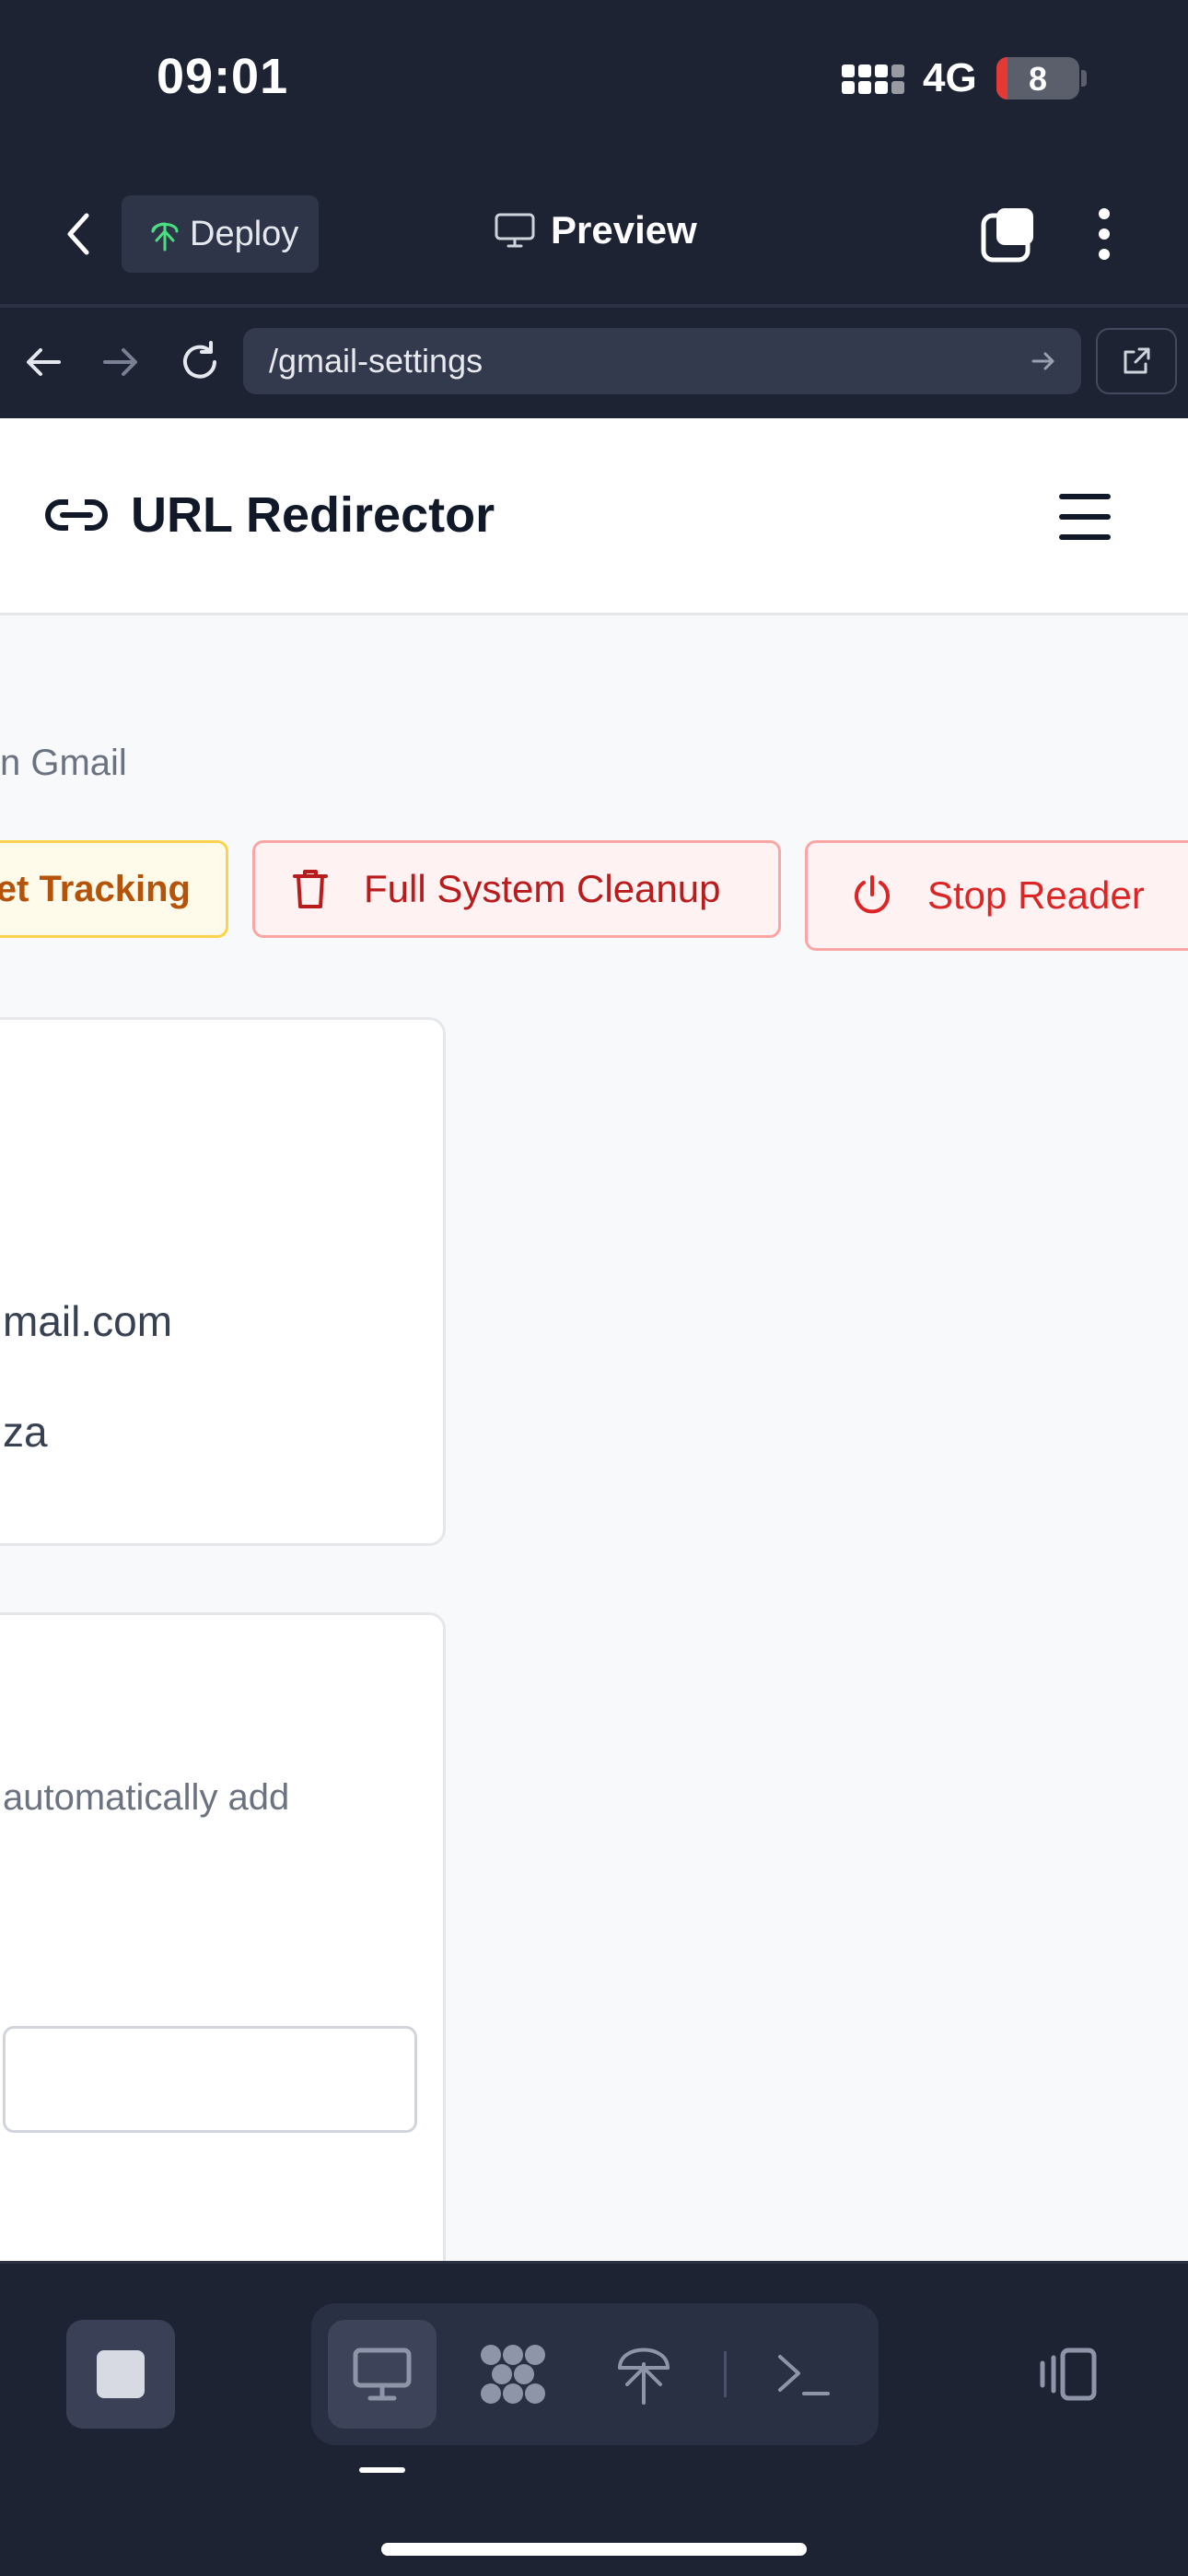 The height and width of the screenshot is (2576, 1188). What do you see at coordinates (1089, 517) in the screenshot?
I see `menu-icon` at bounding box center [1089, 517].